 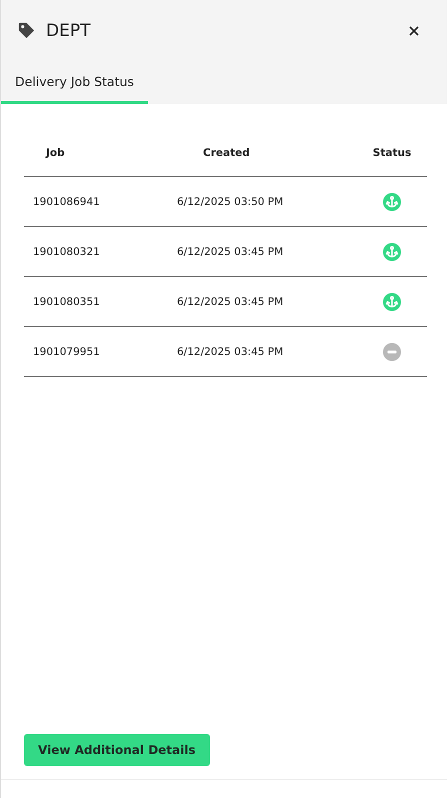 What do you see at coordinates (26, 30) in the screenshot?
I see `tag-icon` at bounding box center [26, 30].